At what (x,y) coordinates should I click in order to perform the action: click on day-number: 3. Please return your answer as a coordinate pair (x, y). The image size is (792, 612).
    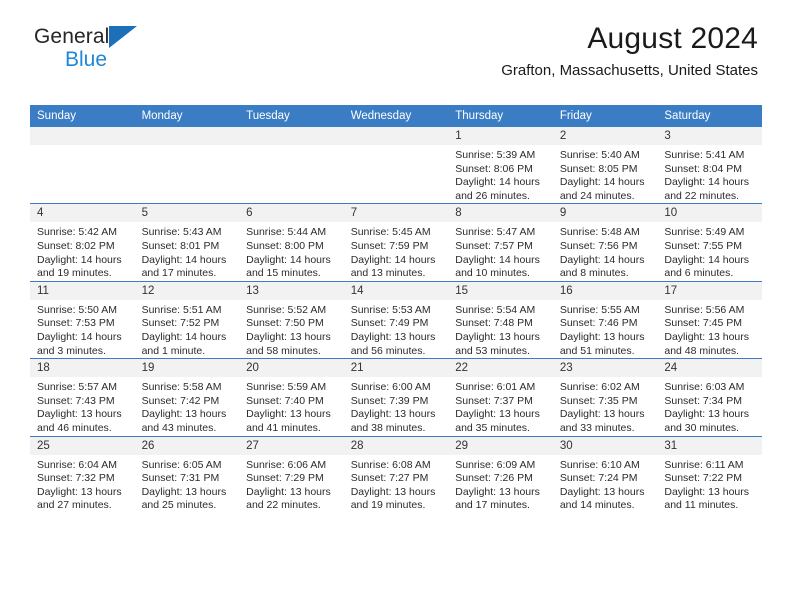
    Looking at the image, I should click on (709, 136).